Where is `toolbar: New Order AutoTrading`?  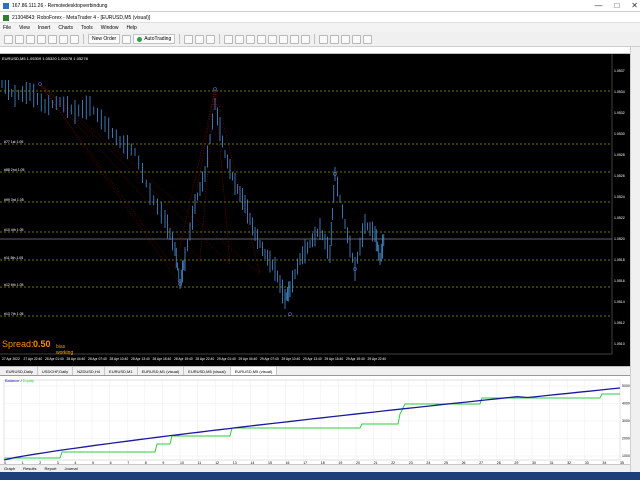 toolbar: New Order AutoTrading is located at coordinates (320, 39).